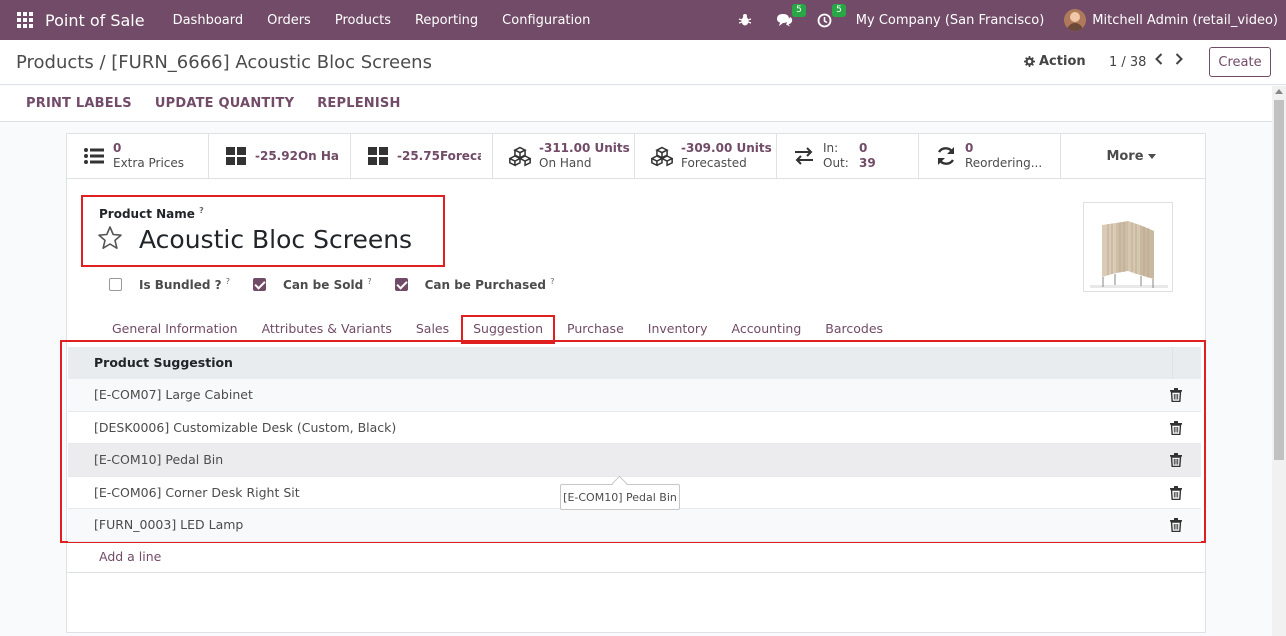  Describe the element at coordinates (620, 497) in the screenshot. I see `row-tooltip: [E-COM10] Pedal Bin` at that location.